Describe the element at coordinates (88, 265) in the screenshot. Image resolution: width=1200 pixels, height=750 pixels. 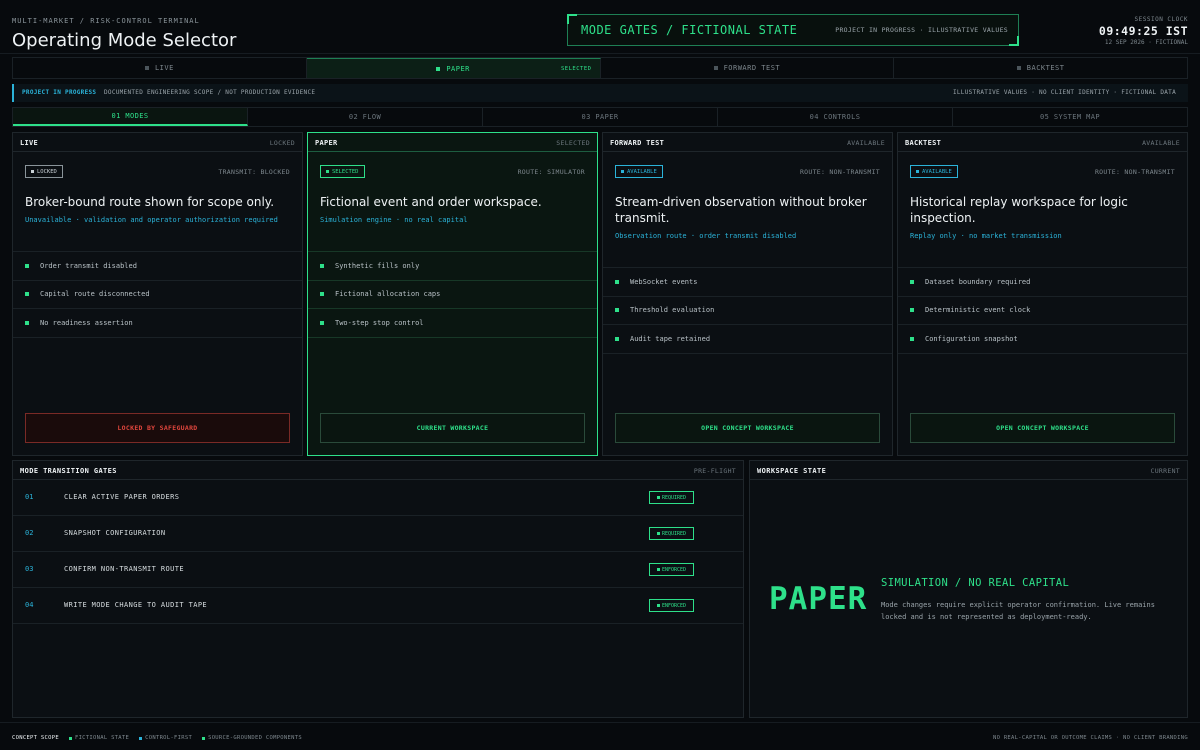
I see `feature-label: Order transmit disabled` at that location.